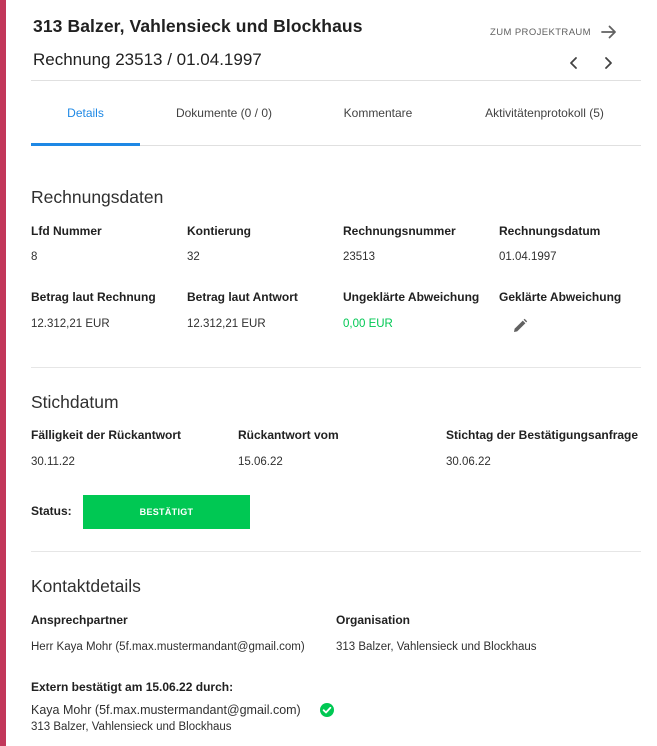  Describe the element at coordinates (608, 63) in the screenshot. I see `chevron-right-icon` at that location.